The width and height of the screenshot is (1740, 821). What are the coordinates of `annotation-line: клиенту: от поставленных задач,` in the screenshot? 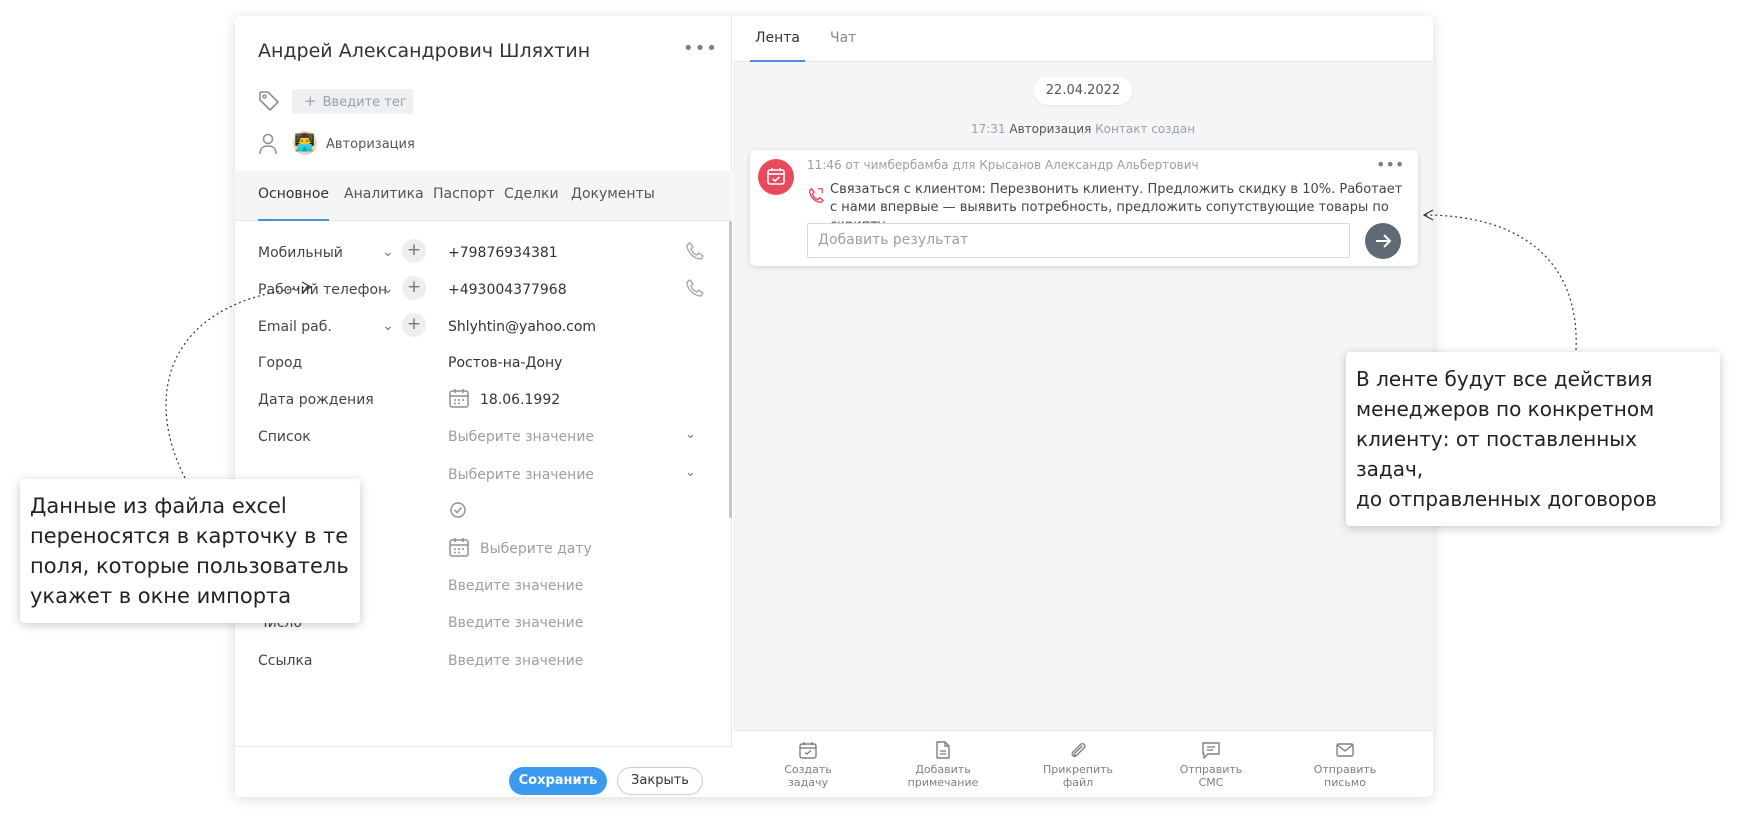 It's located at (1496, 454).